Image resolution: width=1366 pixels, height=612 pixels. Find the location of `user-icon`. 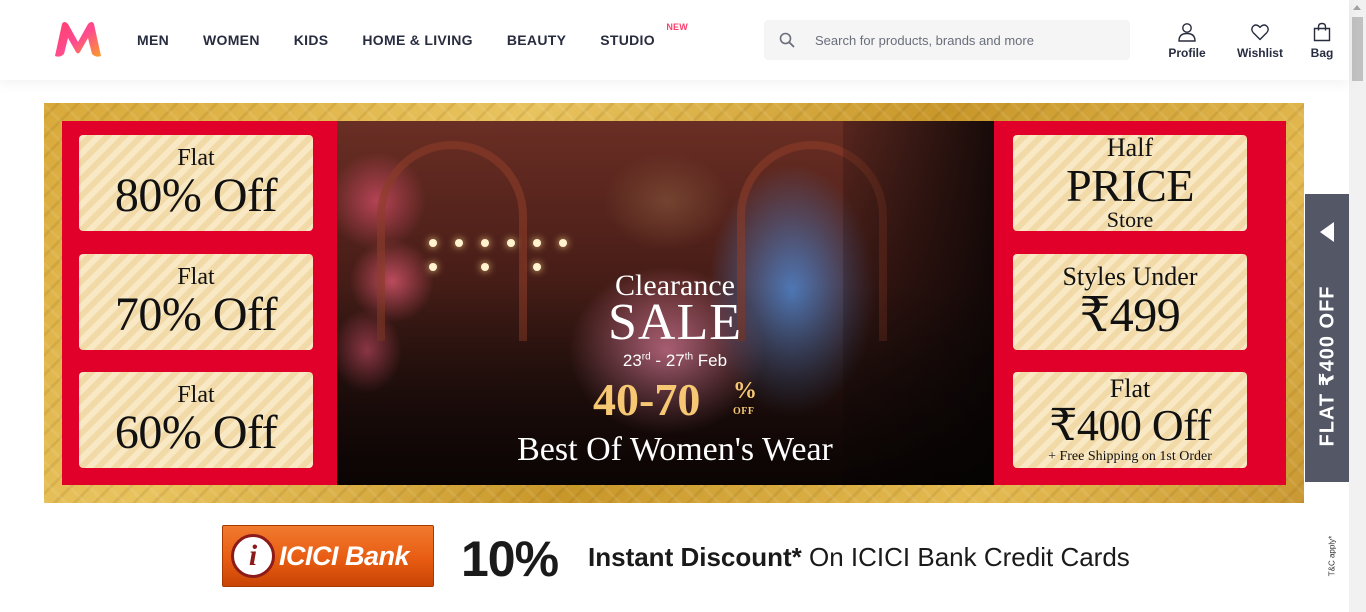

user-icon is located at coordinates (1187, 32).